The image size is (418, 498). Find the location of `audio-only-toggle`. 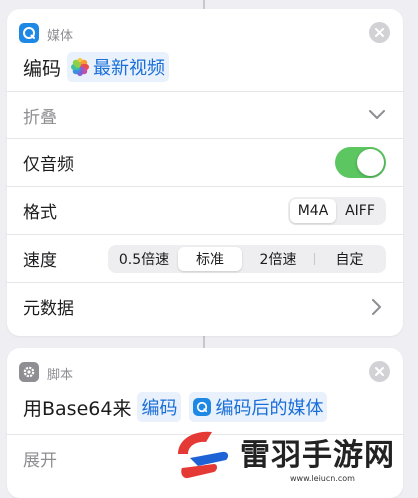

audio-only-toggle is located at coordinates (360, 162).